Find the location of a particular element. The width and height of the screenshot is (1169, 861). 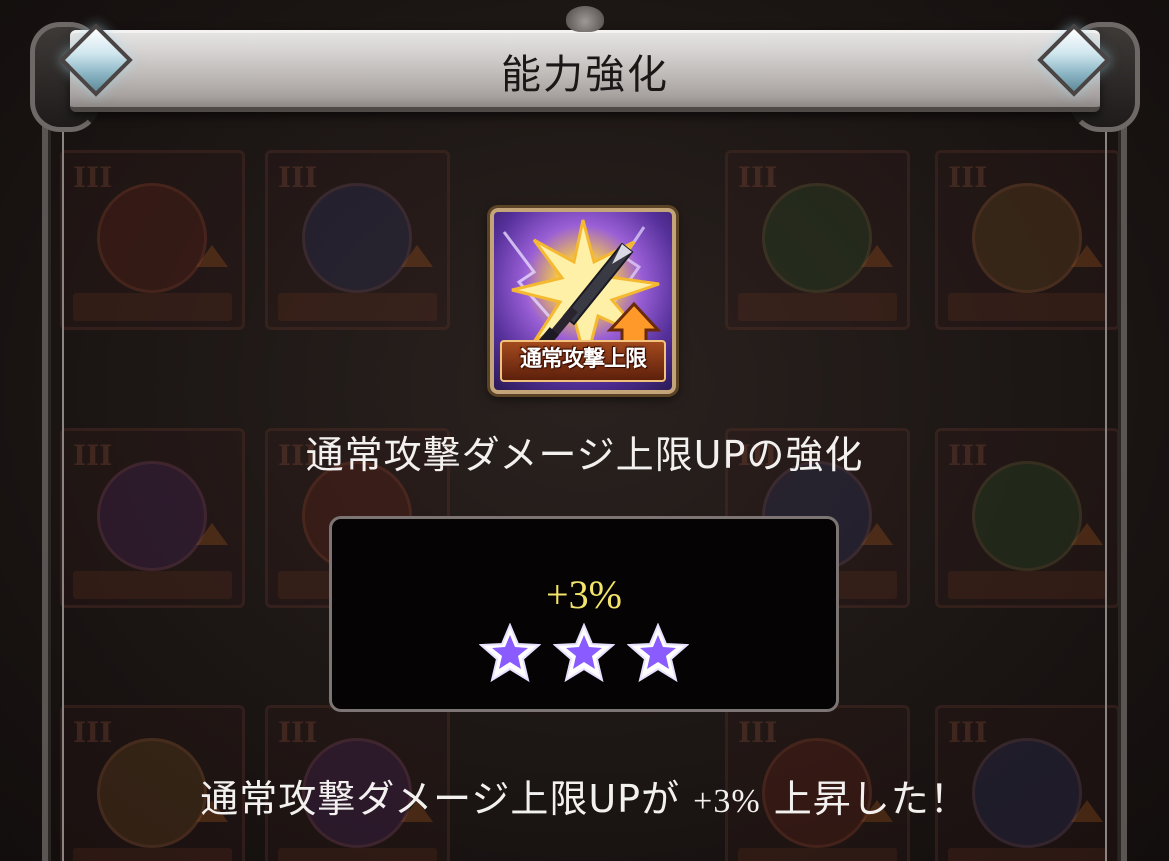

enhancement-value-box: +3% is located at coordinates (584, 614).